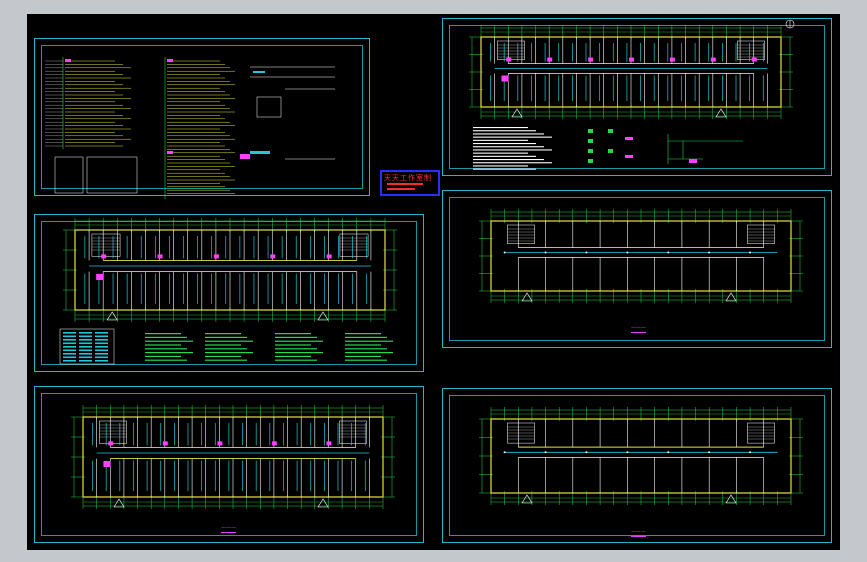 This screenshot has height=562, width=867. What do you see at coordinates (790, 24) in the screenshot?
I see `north-arrow-icon` at bounding box center [790, 24].